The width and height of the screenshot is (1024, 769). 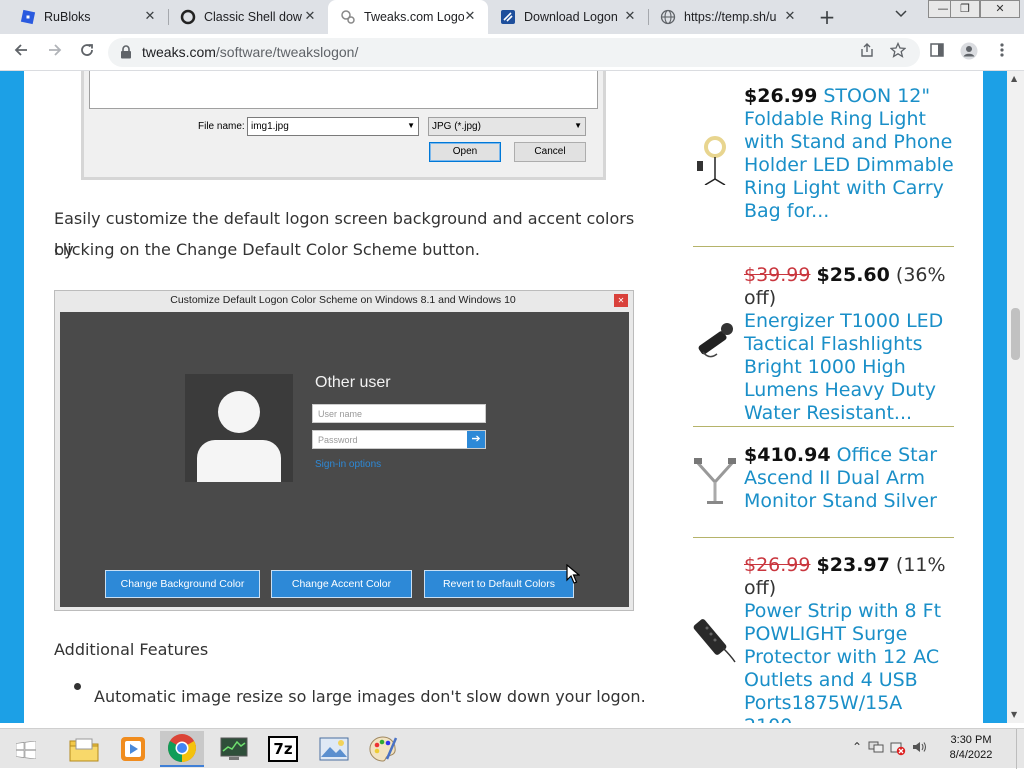 What do you see at coordinates (333, 126) in the screenshot?
I see `file-name-field: img1.jpg ▼` at bounding box center [333, 126].